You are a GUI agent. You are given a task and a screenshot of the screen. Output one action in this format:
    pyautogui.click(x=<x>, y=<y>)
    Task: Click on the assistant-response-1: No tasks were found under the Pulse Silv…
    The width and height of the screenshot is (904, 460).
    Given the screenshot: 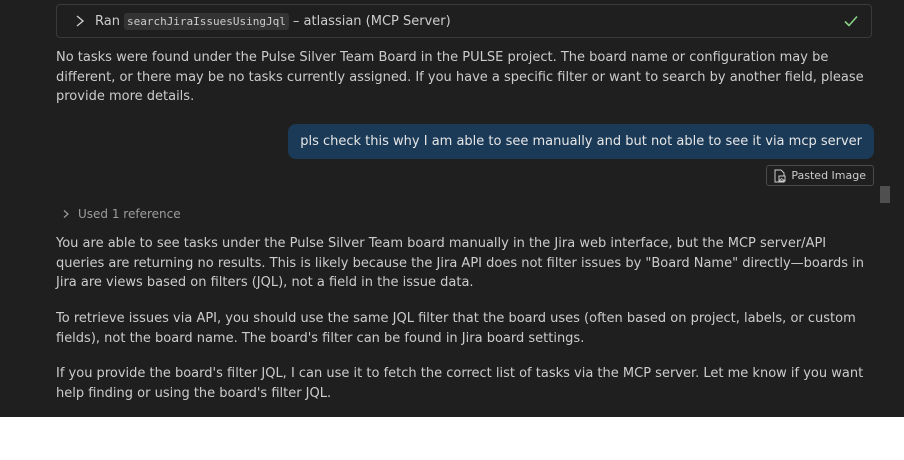 What is the action you would take?
    pyautogui.click(x=460, y=77)
    